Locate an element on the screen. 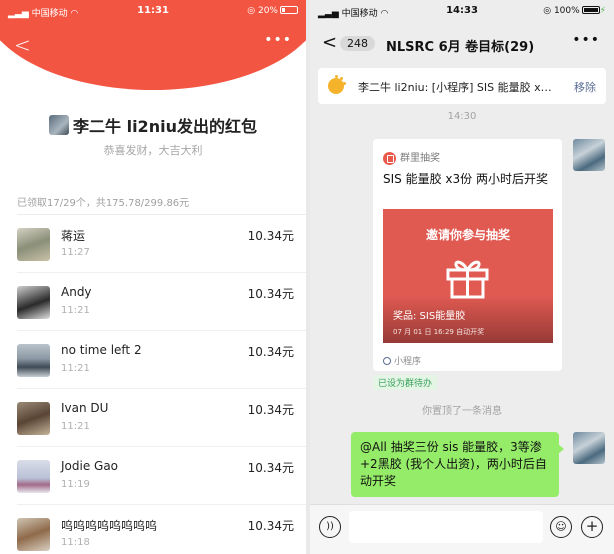 This screenshot has height=554, width=614. recipient-name: 蒋运 is located at coordinates (73, 236).